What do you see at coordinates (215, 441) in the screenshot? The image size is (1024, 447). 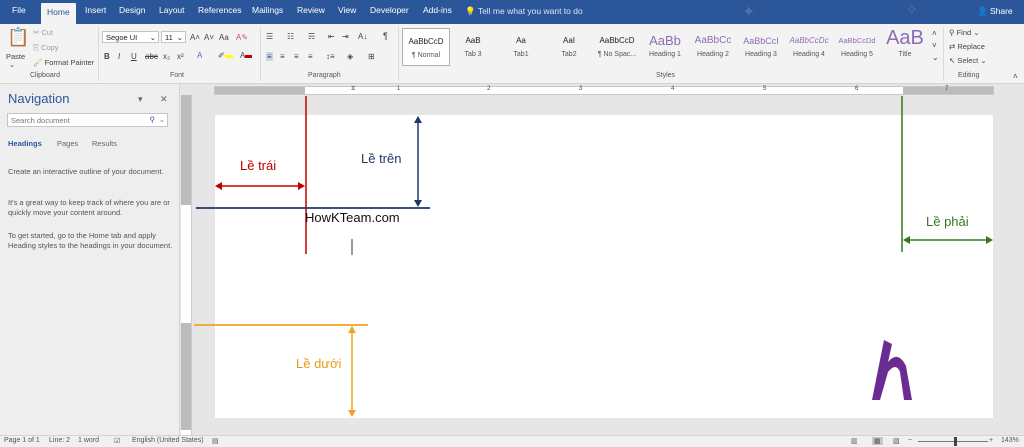 I see `macro-record-icon: ▤` at bounding box center [215, 441].